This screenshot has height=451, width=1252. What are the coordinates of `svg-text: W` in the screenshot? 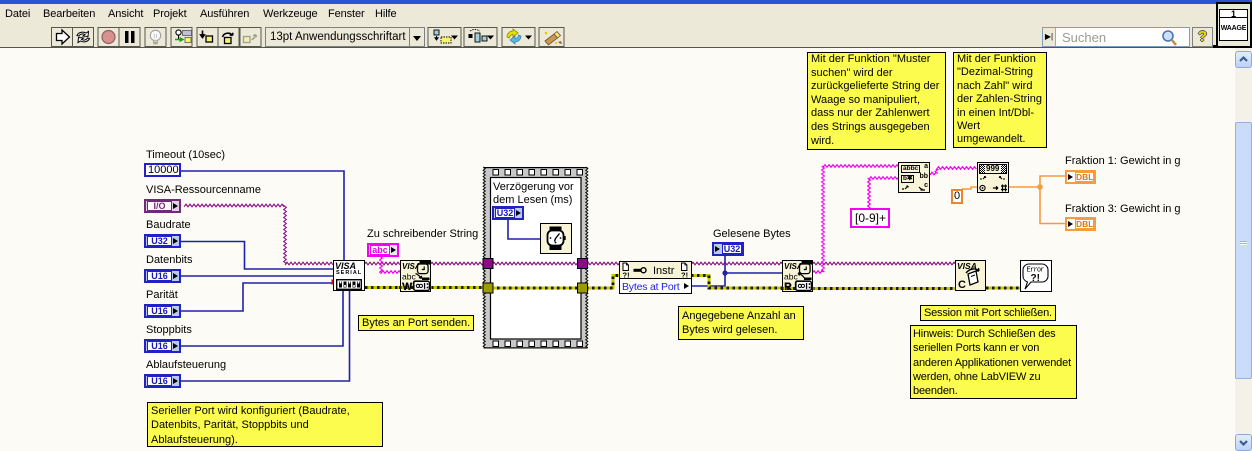 It's located at (407, 287).